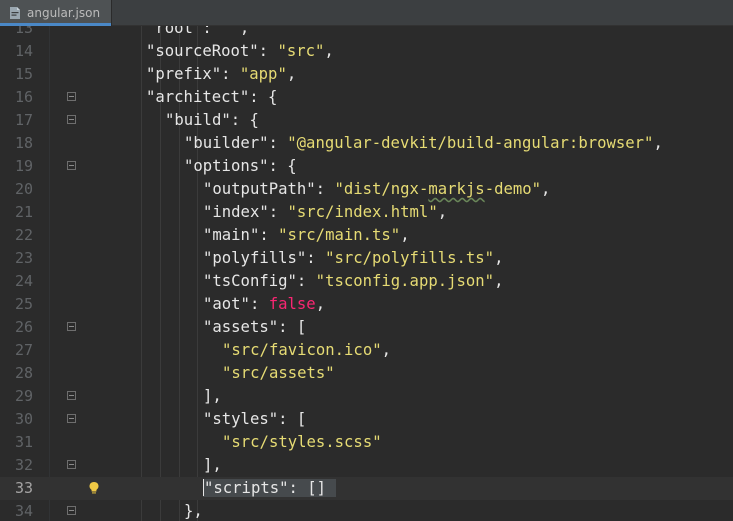  I want to click on line-number: 31, so click(23, 442).